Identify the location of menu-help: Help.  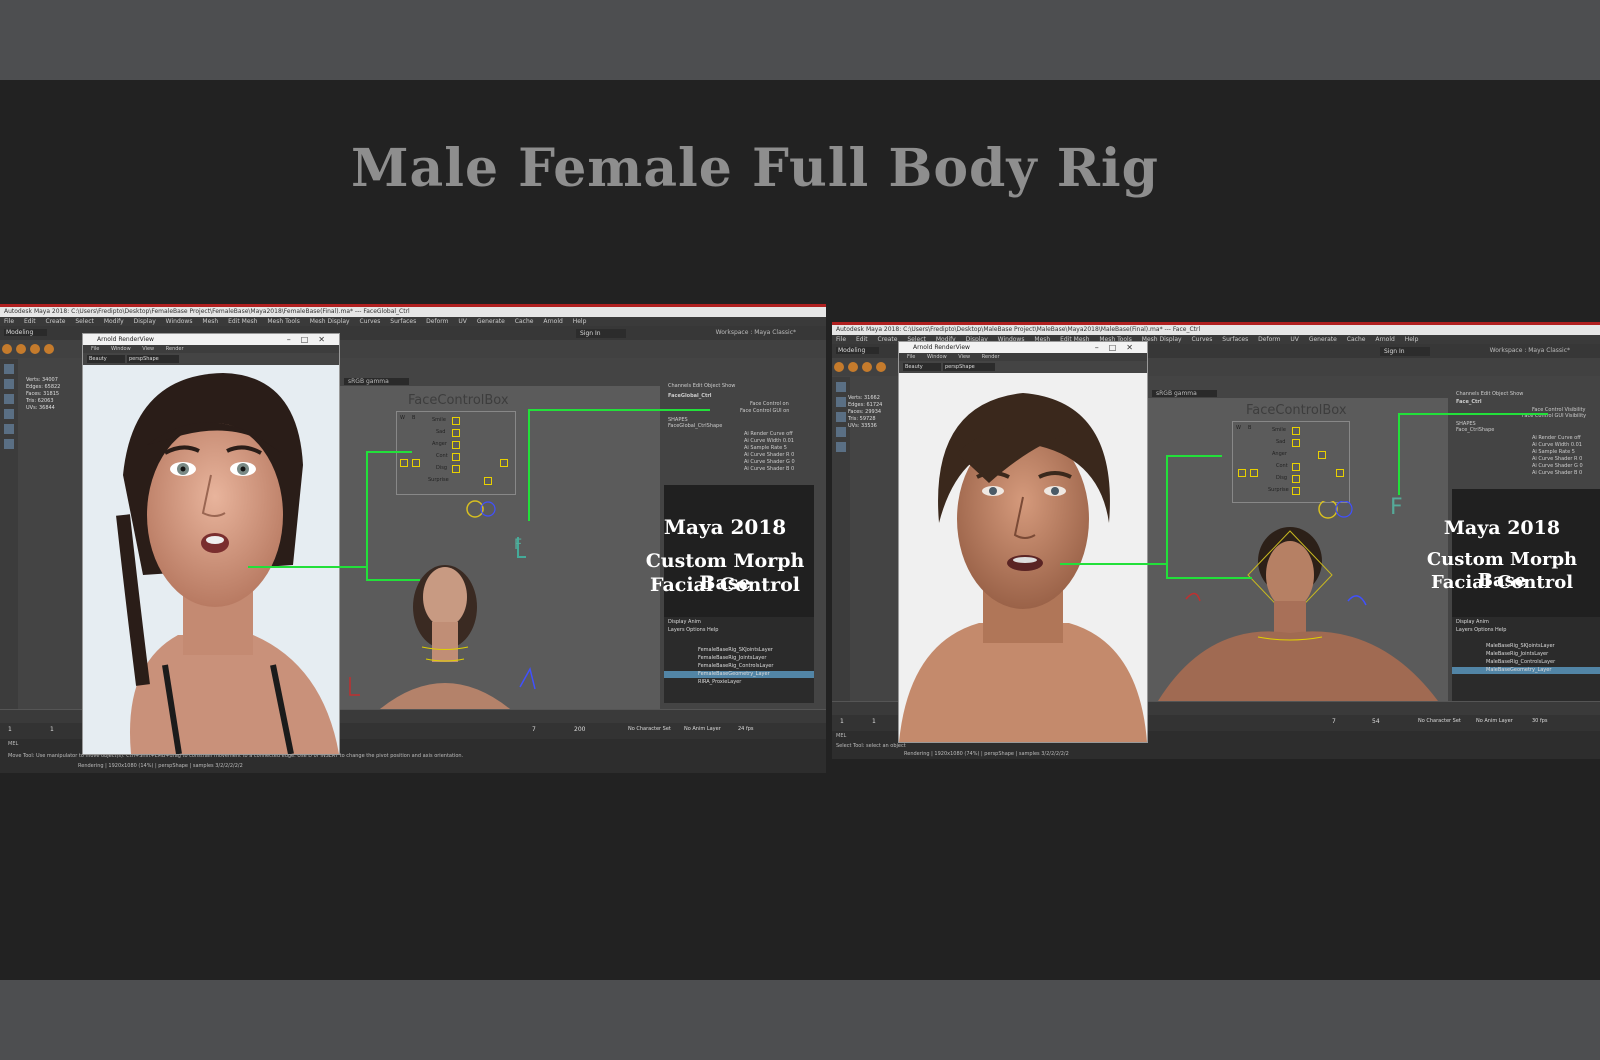
(580, 321).